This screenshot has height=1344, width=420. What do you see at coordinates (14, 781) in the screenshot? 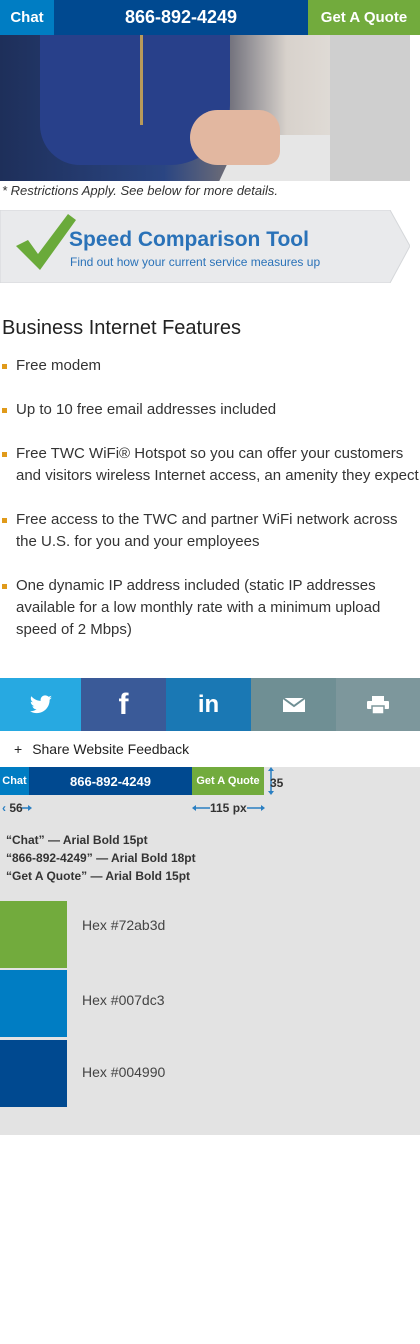
I see `mini-chat-label: Chat` at bounding box center [14, 781].